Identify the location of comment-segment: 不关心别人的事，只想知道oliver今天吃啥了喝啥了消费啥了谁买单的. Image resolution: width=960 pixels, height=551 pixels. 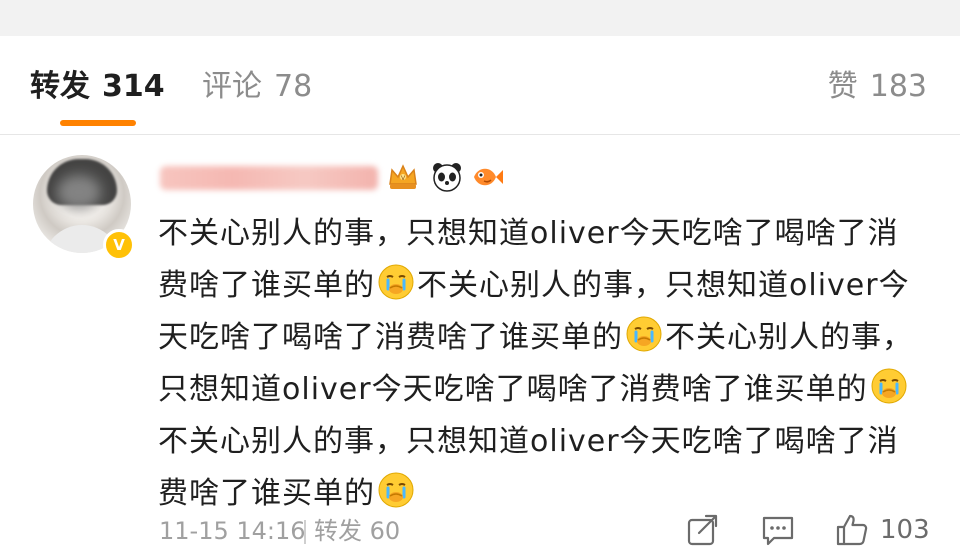
(528, 467).